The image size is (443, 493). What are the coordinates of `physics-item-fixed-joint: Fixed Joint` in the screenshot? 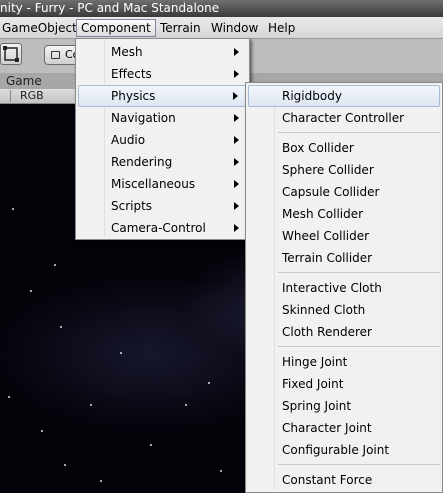 It's located at (344, 384).